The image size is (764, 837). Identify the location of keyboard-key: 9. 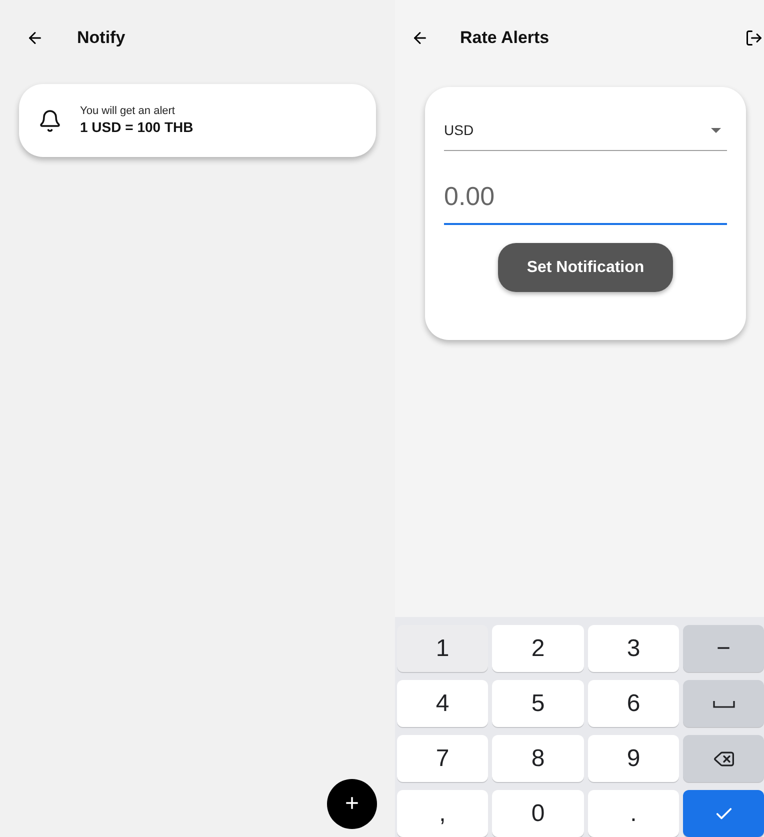
(633, 758).